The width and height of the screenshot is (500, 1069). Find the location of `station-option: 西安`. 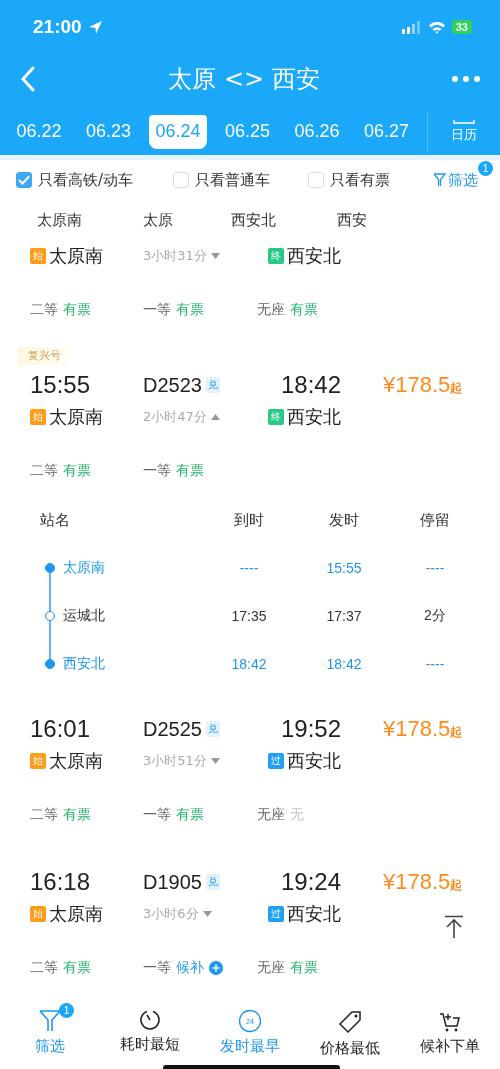

station-option: 西安 is located at coordinates (352, 220).